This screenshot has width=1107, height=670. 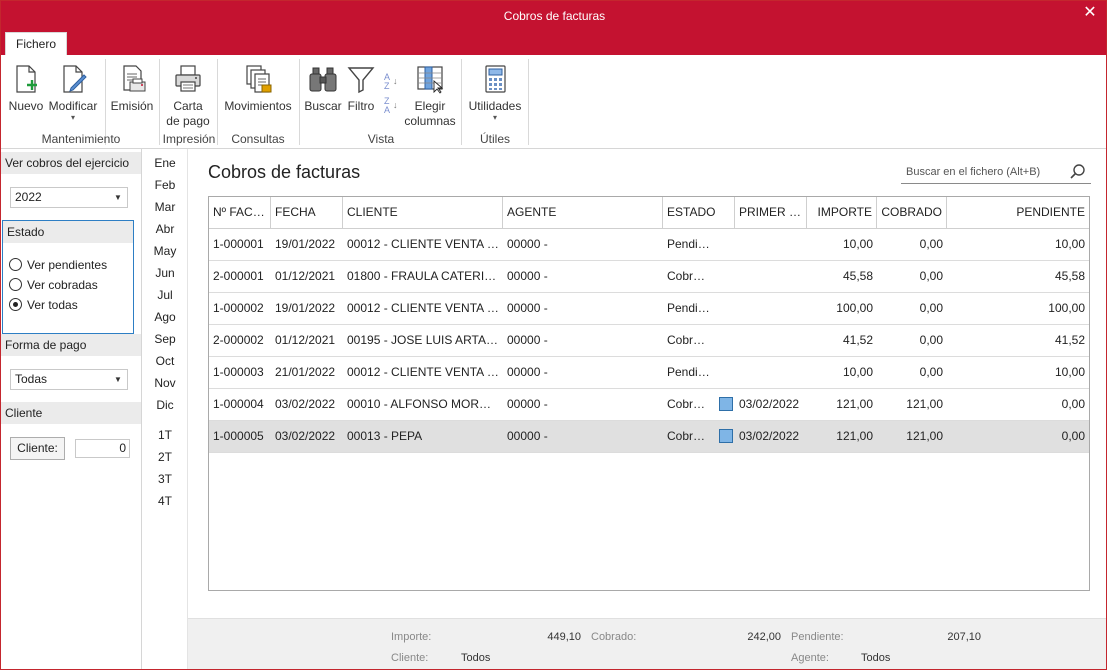 What do you see at coordinates (238, 340) in the screenshot?
I see `cell-numero: 2-000002` at bounding box center [238, 340].